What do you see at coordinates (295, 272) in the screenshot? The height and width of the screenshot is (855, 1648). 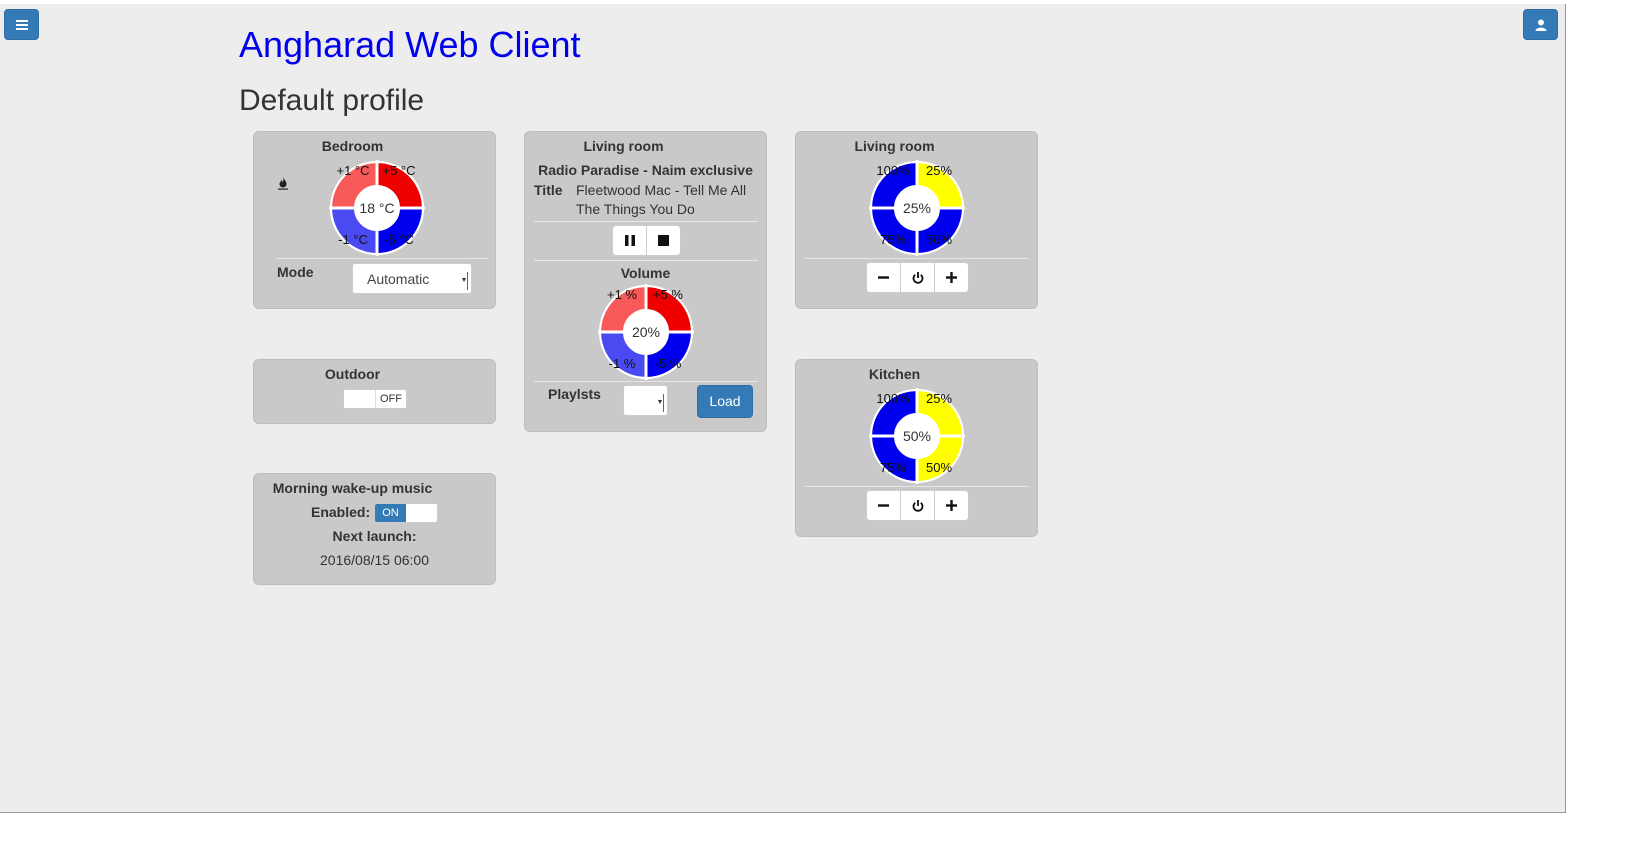 I see `mode-label: Mode` at bounding box center [295, 272].